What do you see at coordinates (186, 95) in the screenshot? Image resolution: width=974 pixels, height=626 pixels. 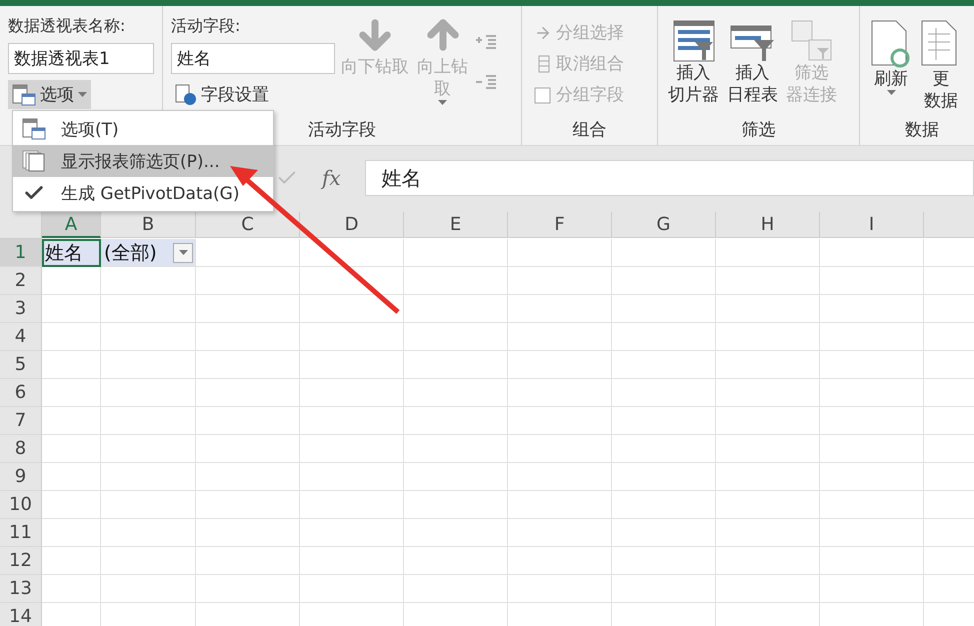 I see `info-table-icon` at bounding box center [186, 95].